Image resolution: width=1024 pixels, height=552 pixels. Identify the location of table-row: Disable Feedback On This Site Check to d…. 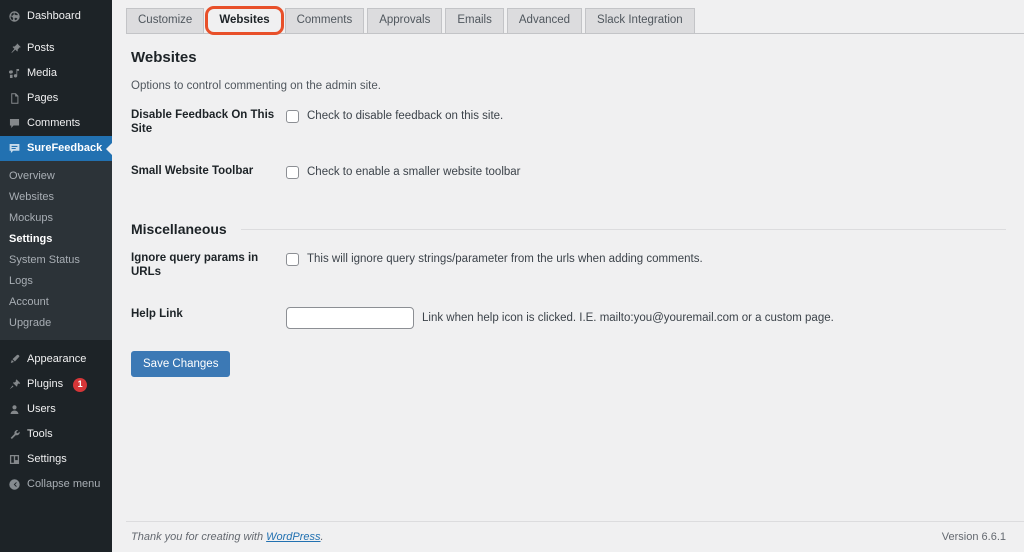
(577, 122).